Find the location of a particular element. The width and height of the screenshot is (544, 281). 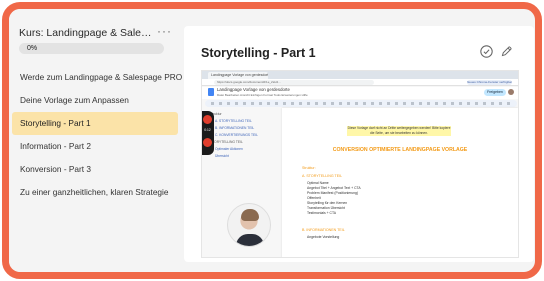

recording-time: 0:12 is located at coordinates (207, 130).